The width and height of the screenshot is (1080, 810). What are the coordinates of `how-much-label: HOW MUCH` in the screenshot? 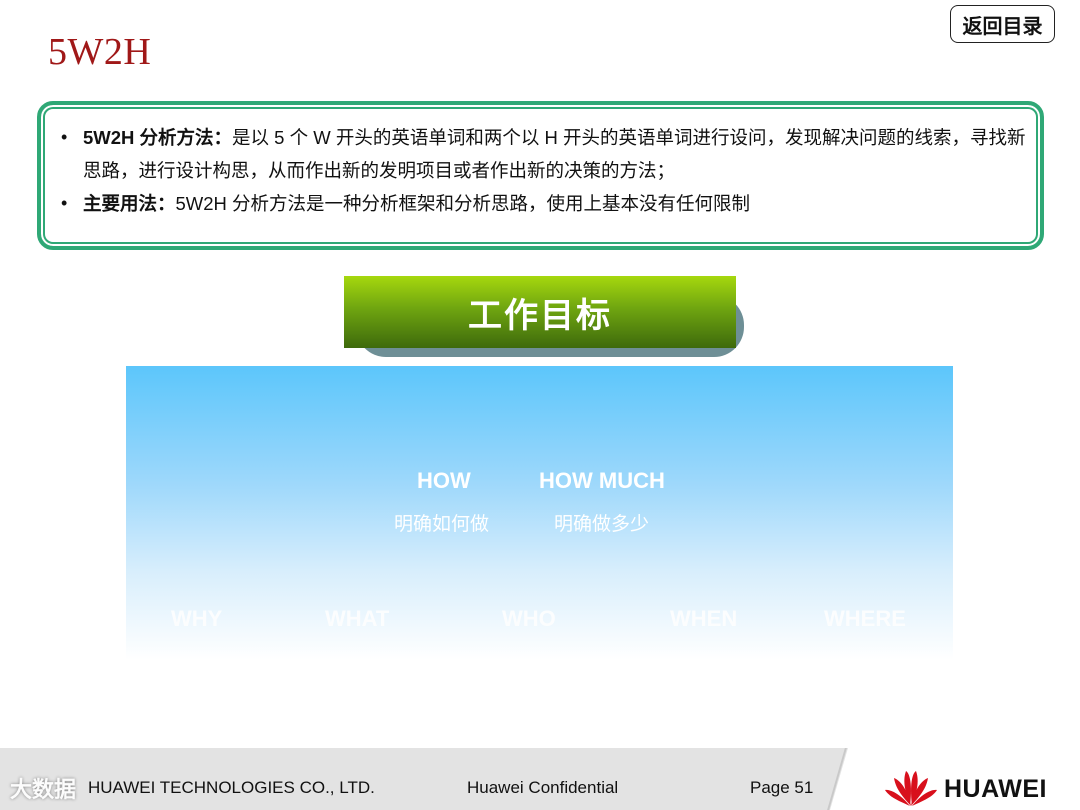 It's located at (602, 480).